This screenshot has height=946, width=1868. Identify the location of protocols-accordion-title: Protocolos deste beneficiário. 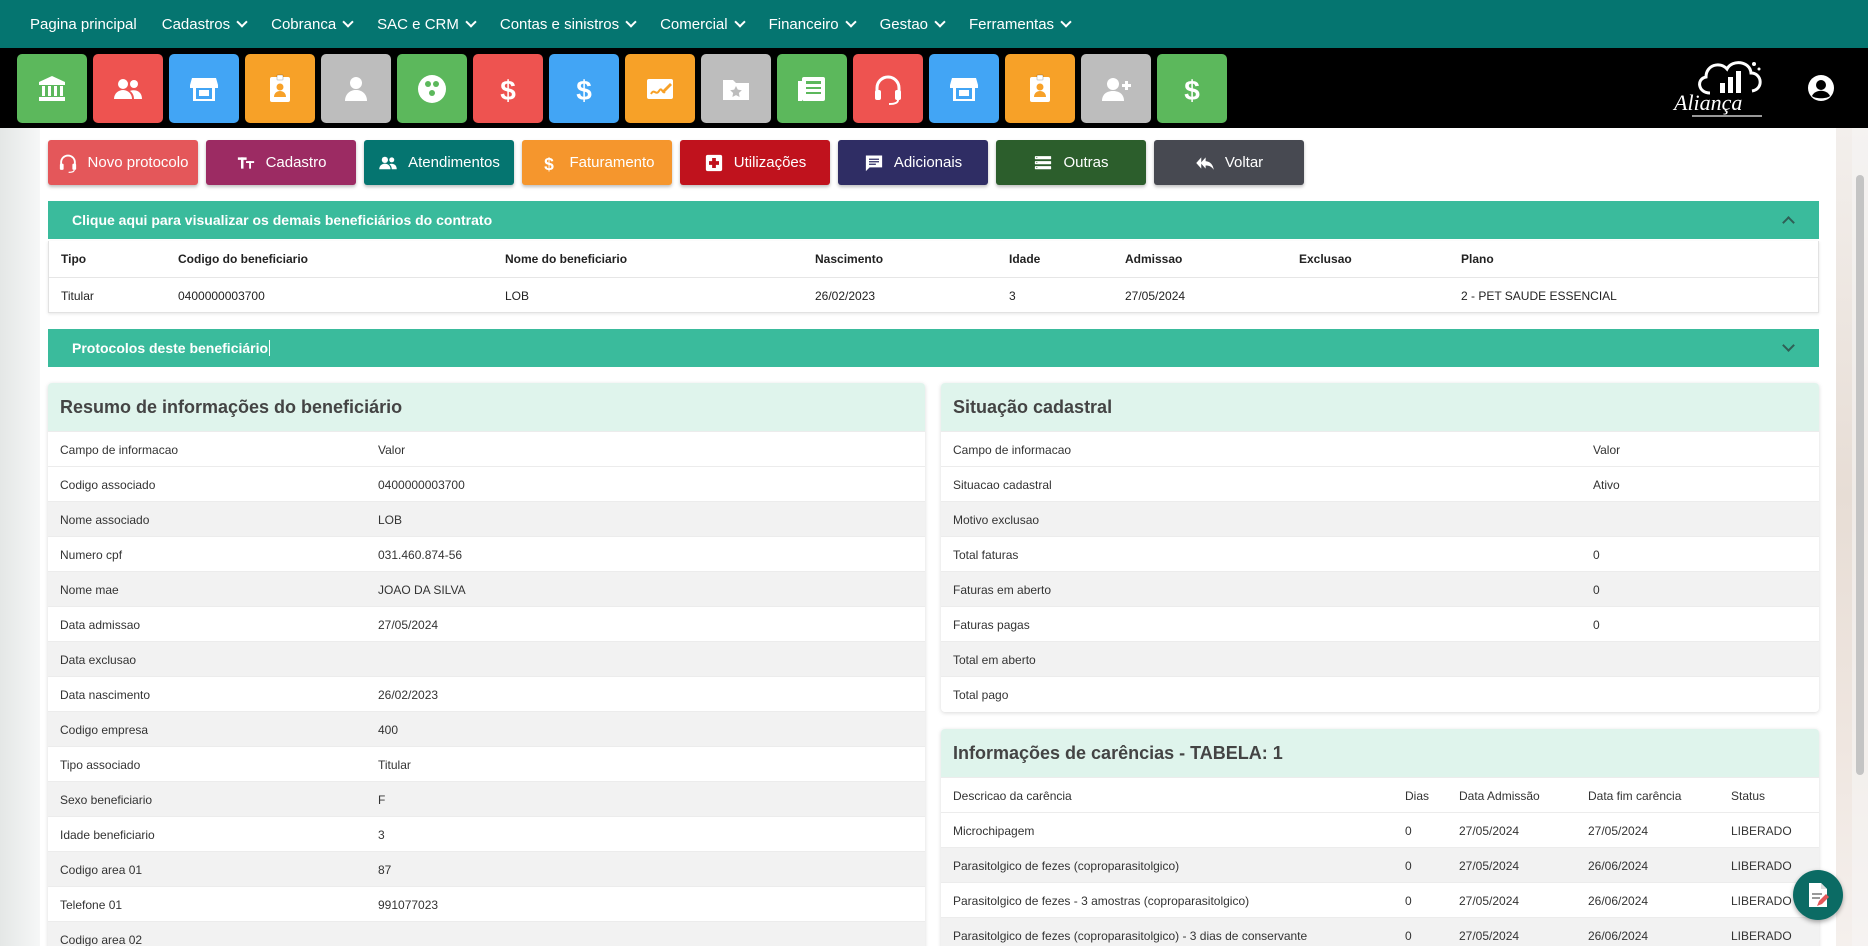
(170, 348).